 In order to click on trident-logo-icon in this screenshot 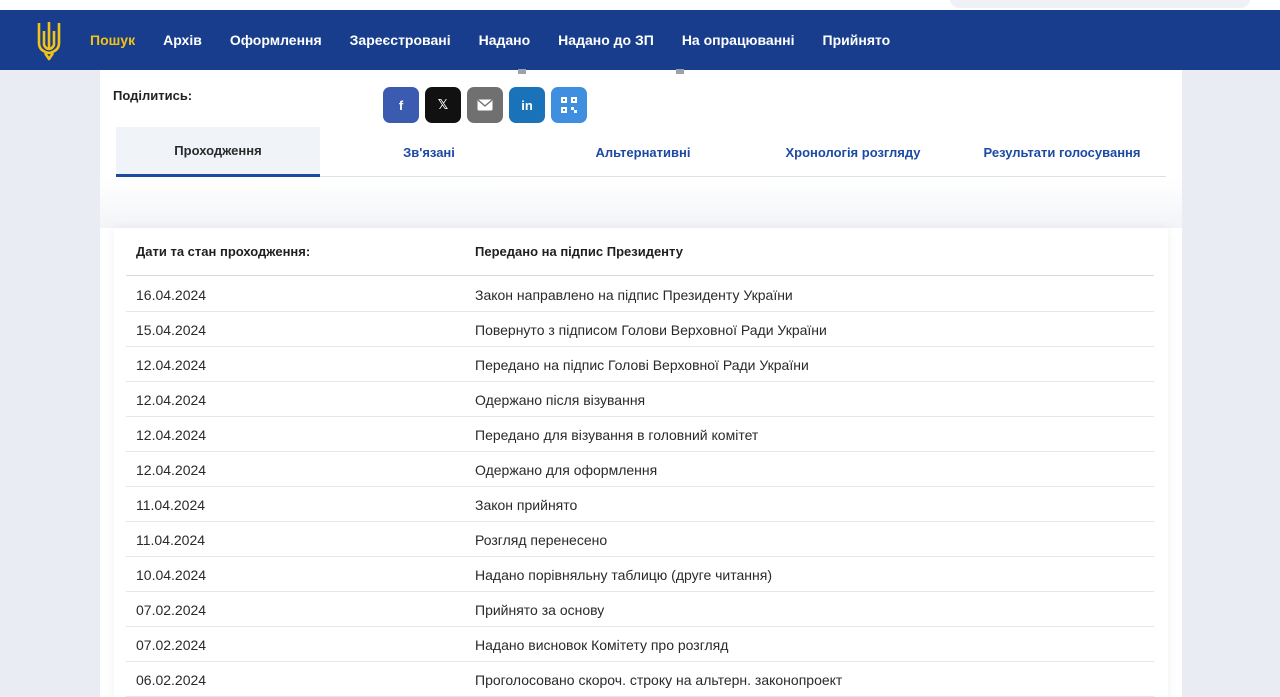, I will do `click(49, 40)`.